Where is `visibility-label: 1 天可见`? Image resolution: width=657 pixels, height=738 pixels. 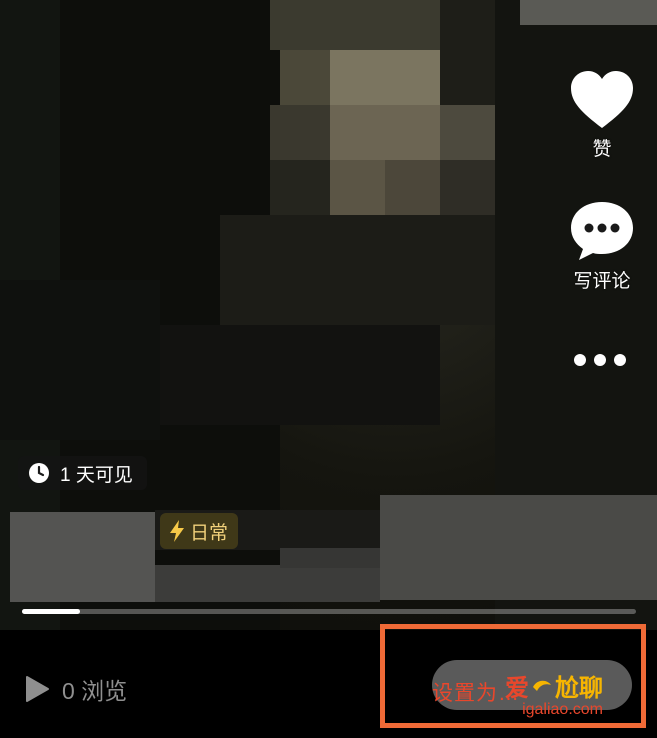
visibility-label: 1 天可见 is located at coordinates (96, 475).